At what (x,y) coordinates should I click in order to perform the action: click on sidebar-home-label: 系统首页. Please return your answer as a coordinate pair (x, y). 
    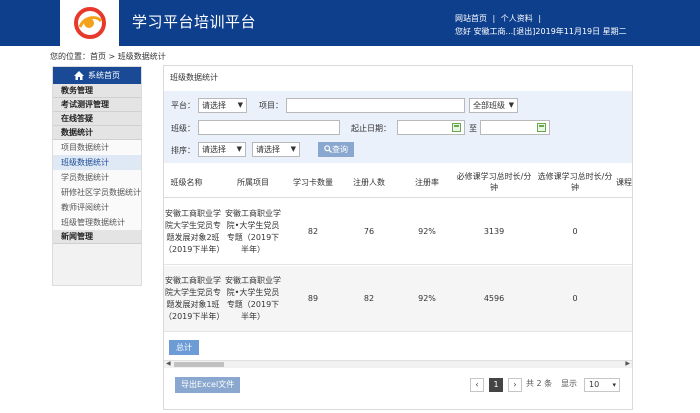
    Looking at the image, I should click on (104, 75).